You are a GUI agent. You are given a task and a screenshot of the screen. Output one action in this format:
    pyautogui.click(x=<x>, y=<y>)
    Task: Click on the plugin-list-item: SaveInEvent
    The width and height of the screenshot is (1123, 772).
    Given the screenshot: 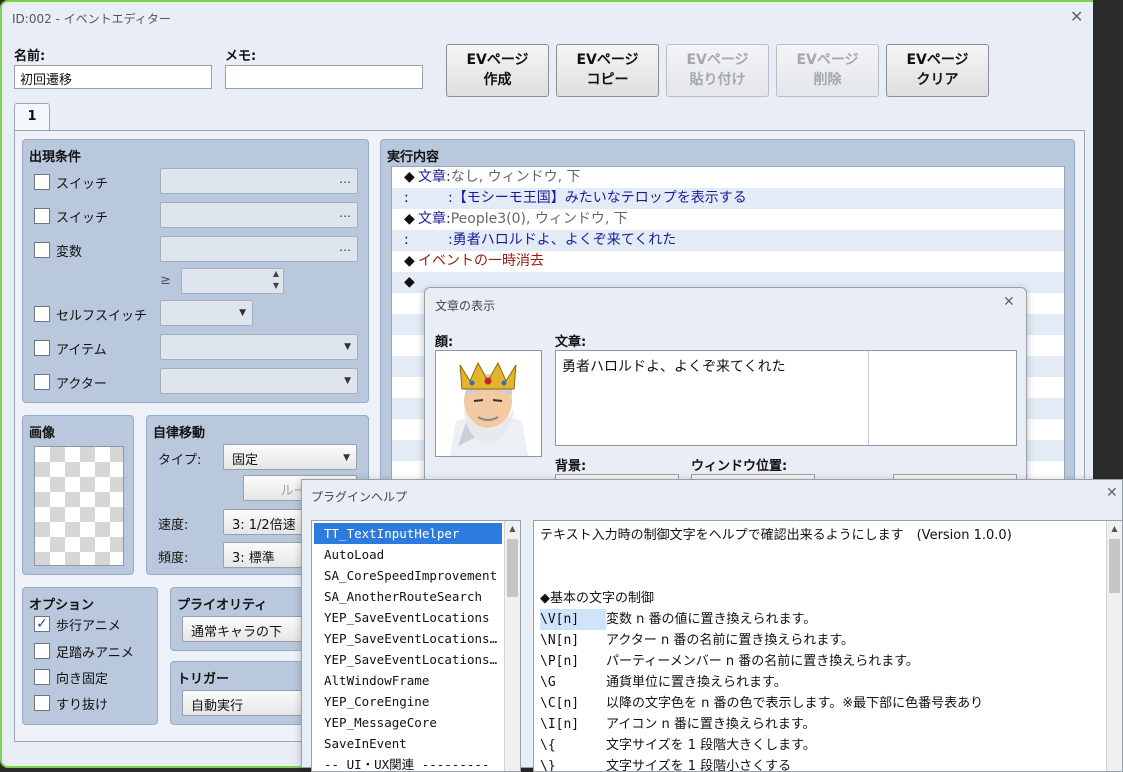 What is the action you would take?
    pyautogui.click(x=408, y=743)
    